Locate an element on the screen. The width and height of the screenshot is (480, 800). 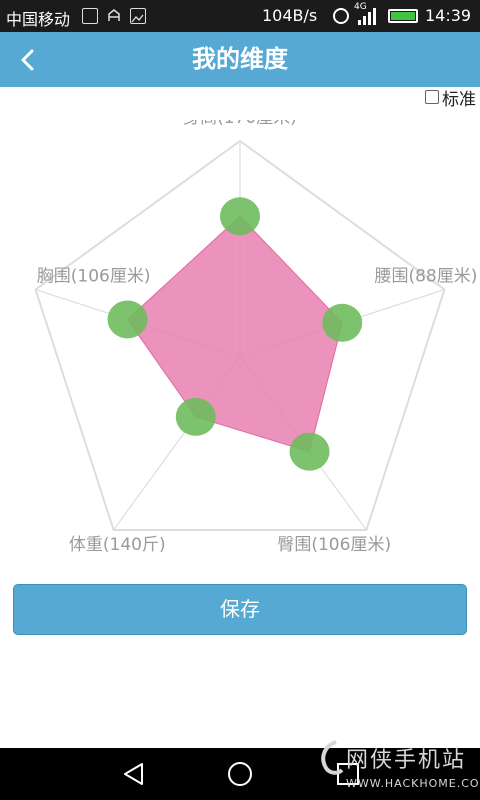
status-bar: 中国移动 104B/s 4G 14:39 is located at coordinates (240, 16).